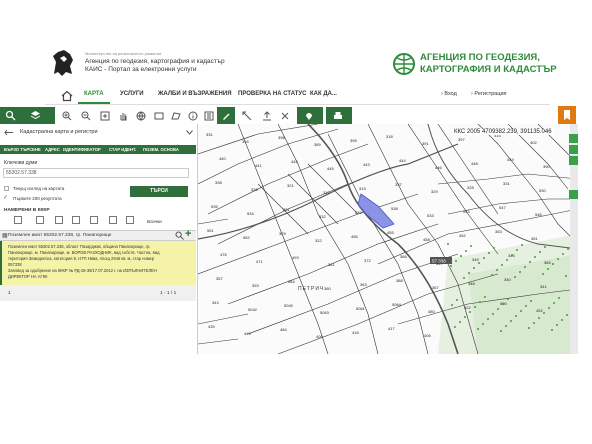 The image size is (592, 444). What do you see at coordinates (218, 182) in the screenshot?
I see `parcel-number-label: 338` at bounding box center [218, 182].